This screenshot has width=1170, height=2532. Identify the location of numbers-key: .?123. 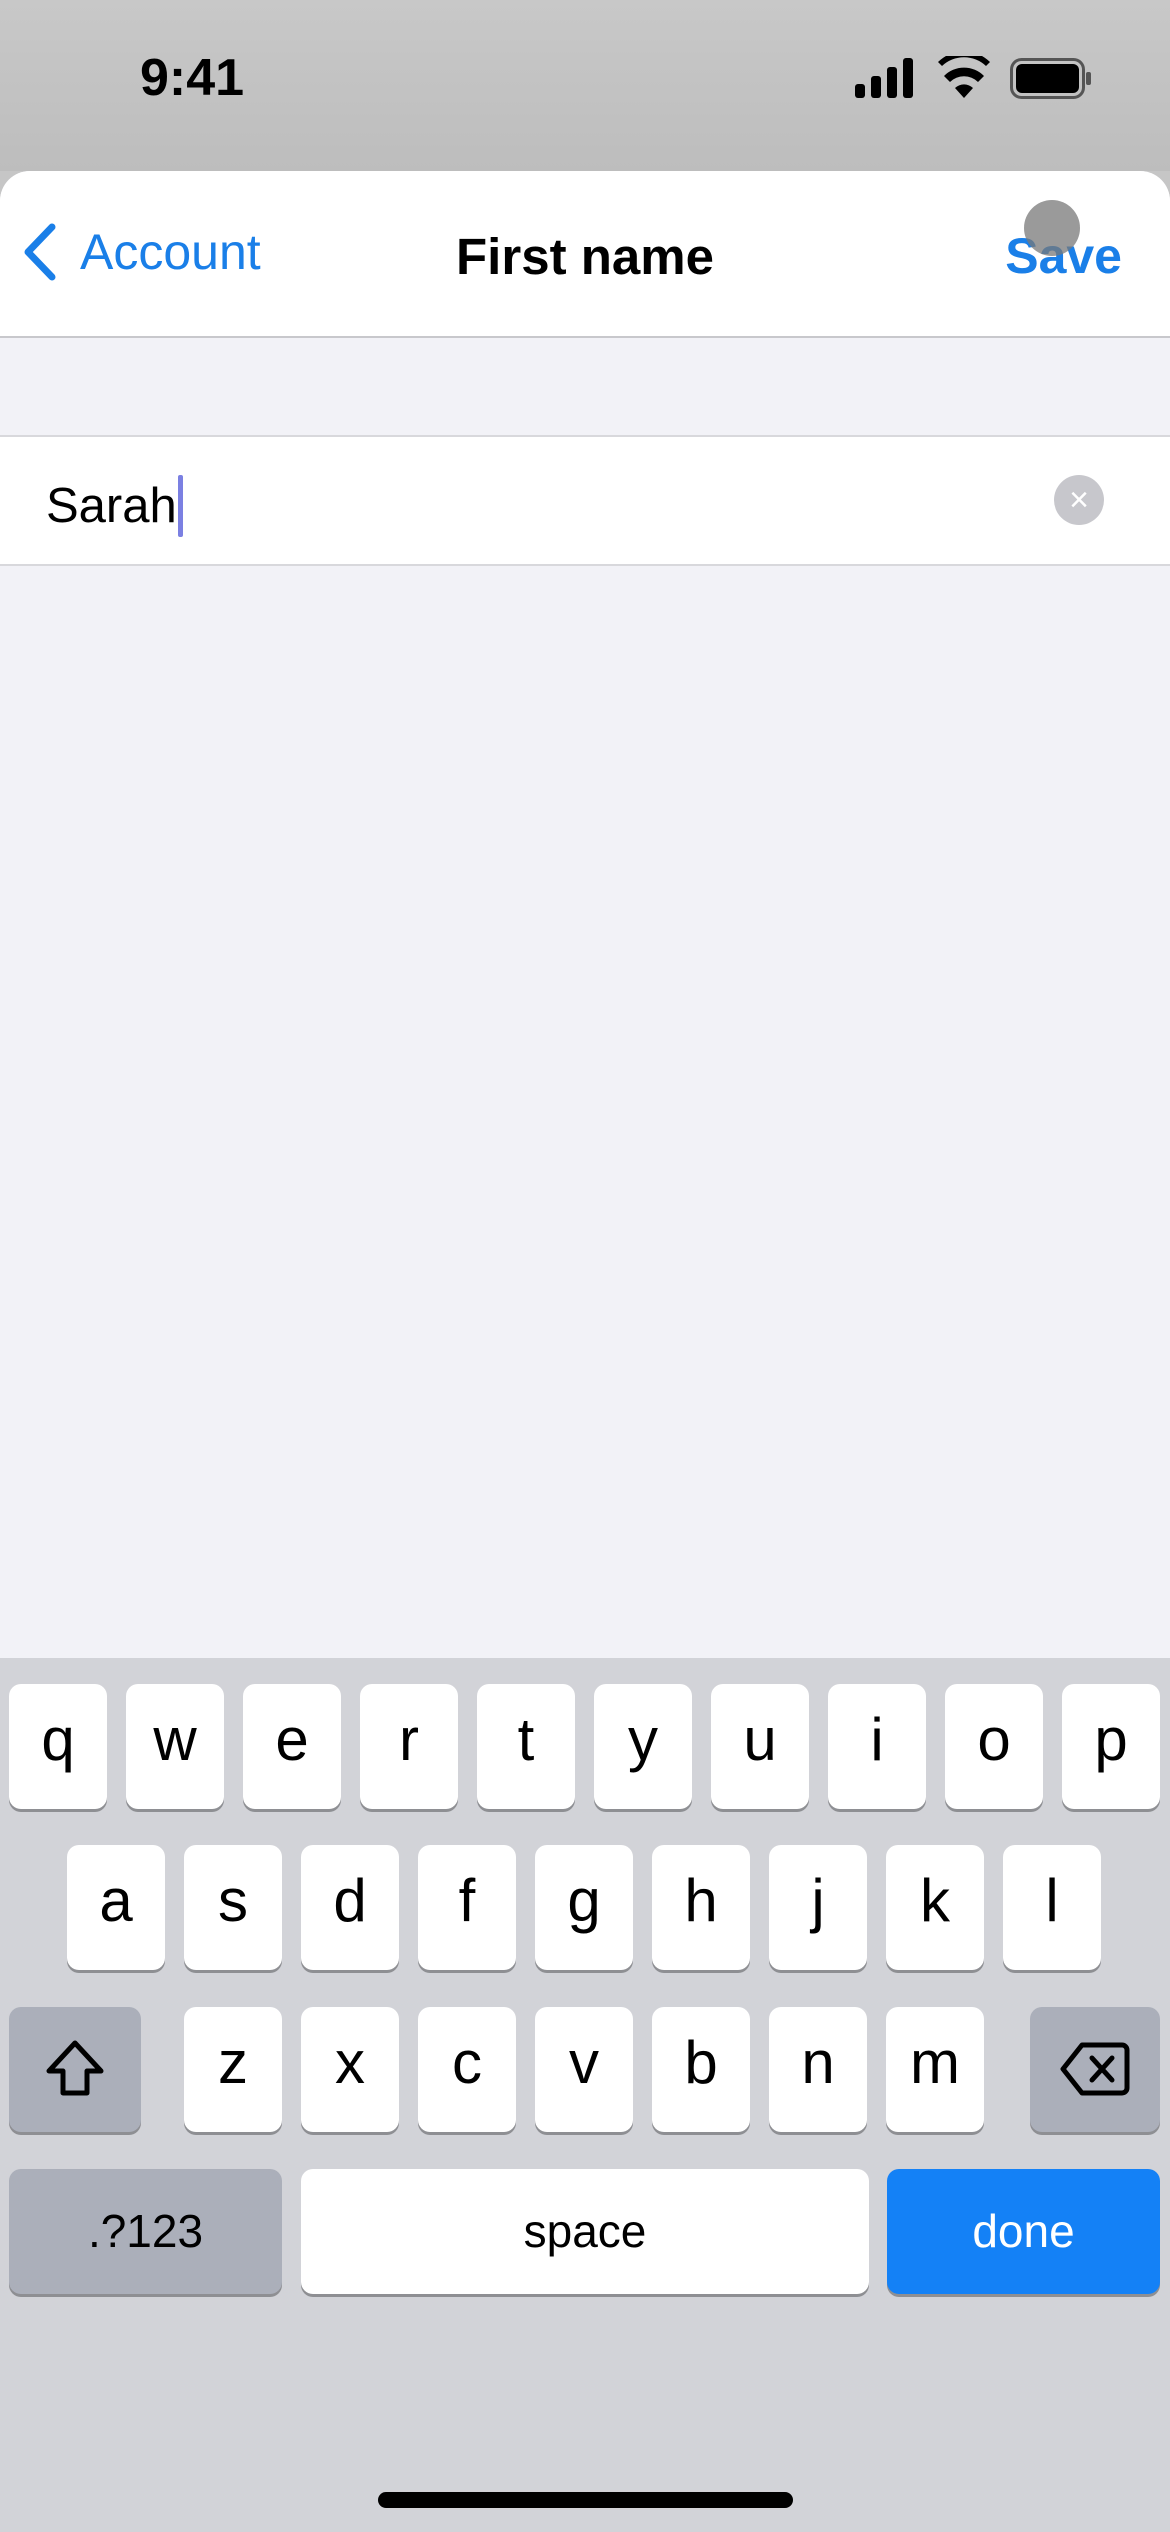
(145, 2231).